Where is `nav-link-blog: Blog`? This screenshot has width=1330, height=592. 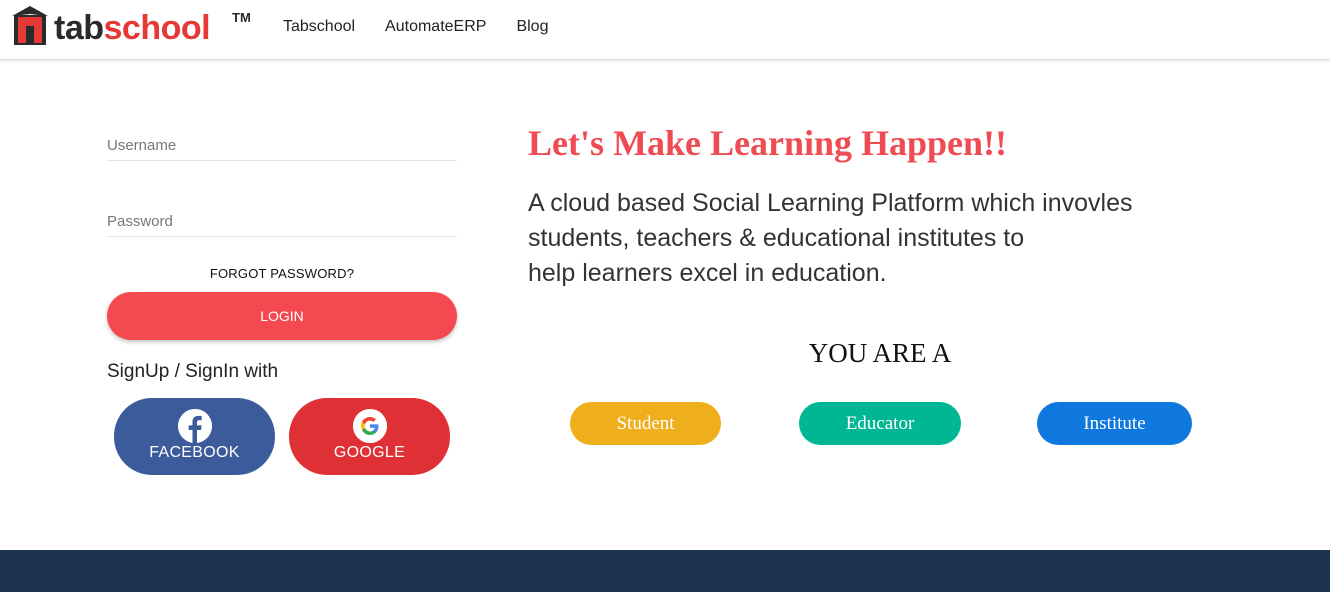 nav-link-blog: Blog is located at coordinates (532, 27).